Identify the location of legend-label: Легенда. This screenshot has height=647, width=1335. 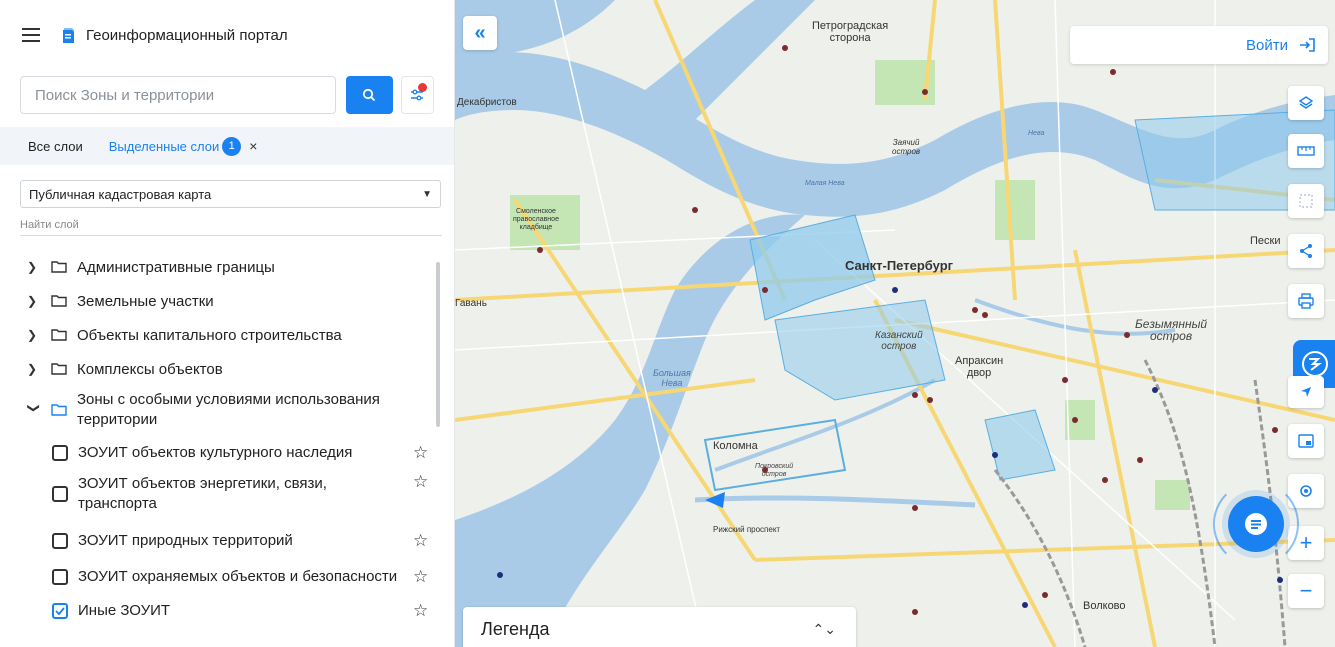
(515, 628).